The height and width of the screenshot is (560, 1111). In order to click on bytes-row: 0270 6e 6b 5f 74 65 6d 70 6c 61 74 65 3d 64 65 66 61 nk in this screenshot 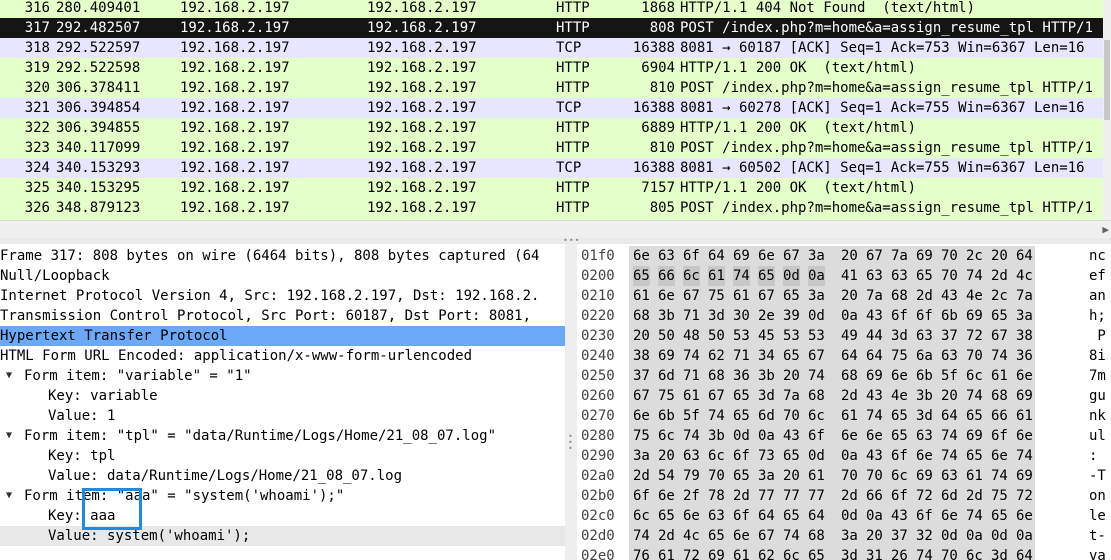, I will do `click(844, 416)`.